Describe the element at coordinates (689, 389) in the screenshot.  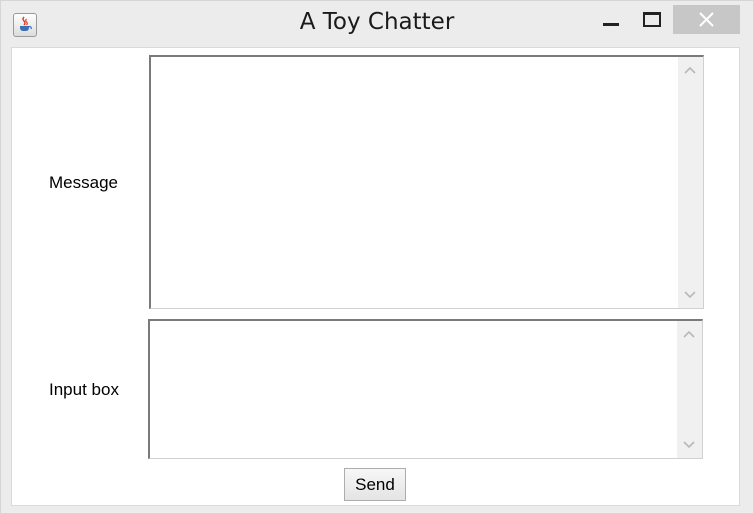
I see `input-scrollbar` at that location.